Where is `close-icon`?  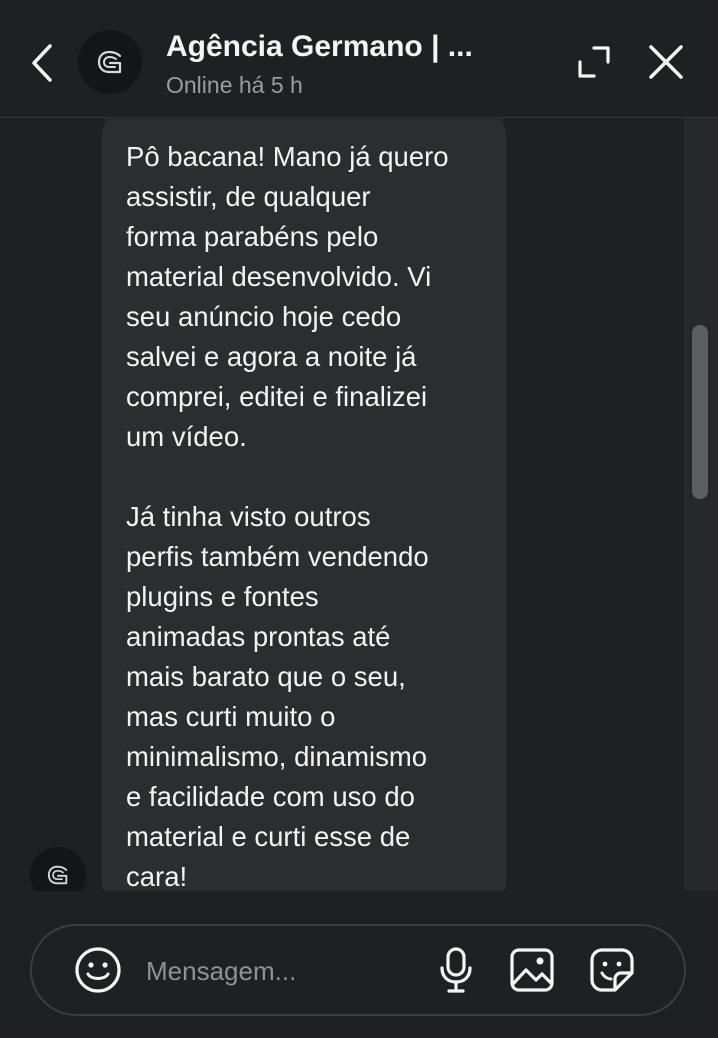
close-icon is located at coordinates (666, 62).